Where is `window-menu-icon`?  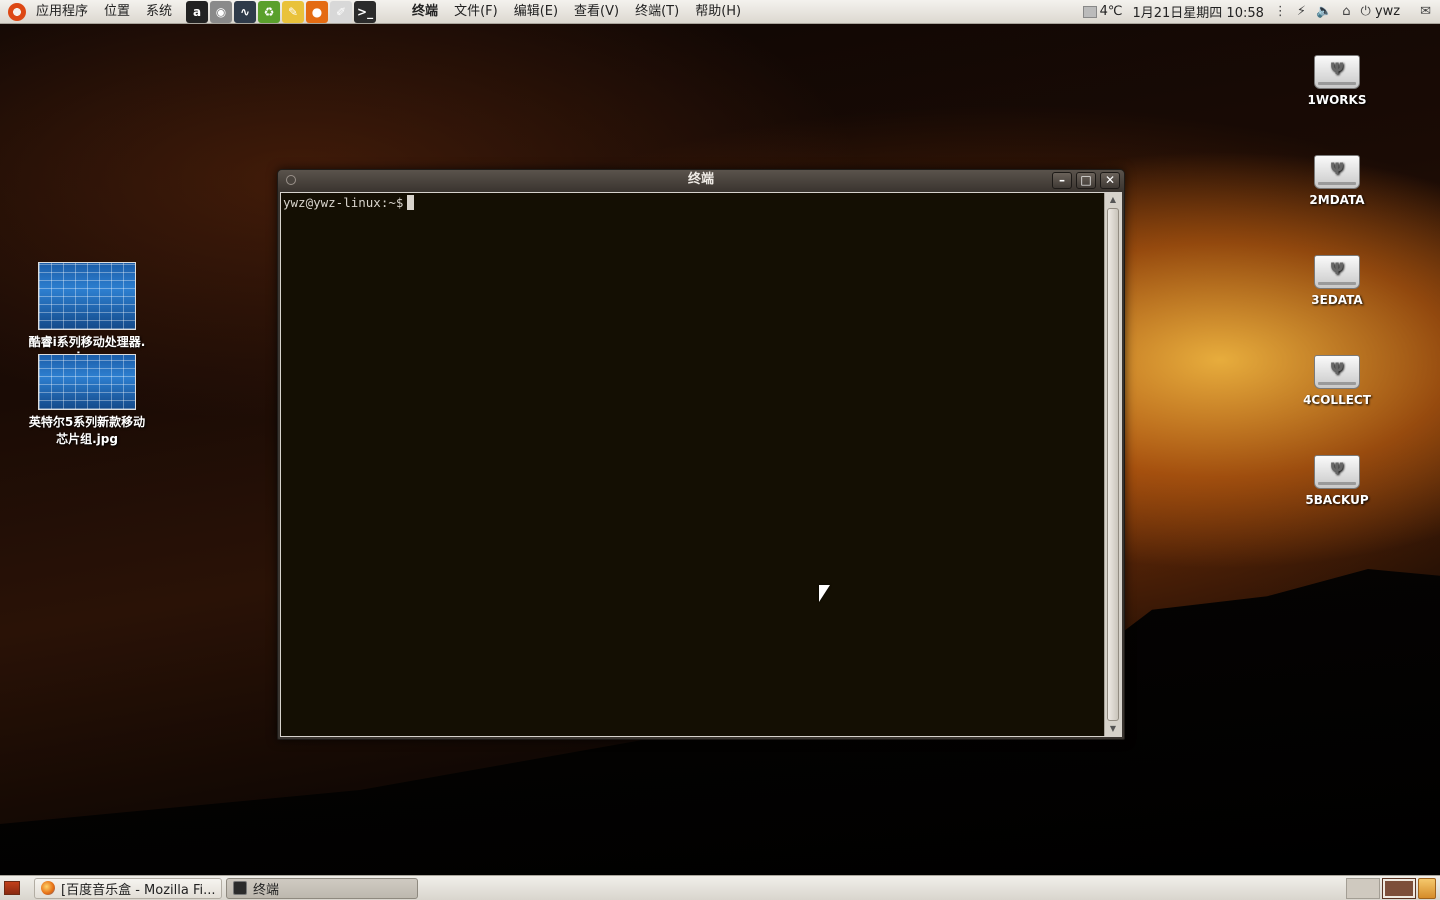 window-menu-icon is located at coordinates (291, 180).